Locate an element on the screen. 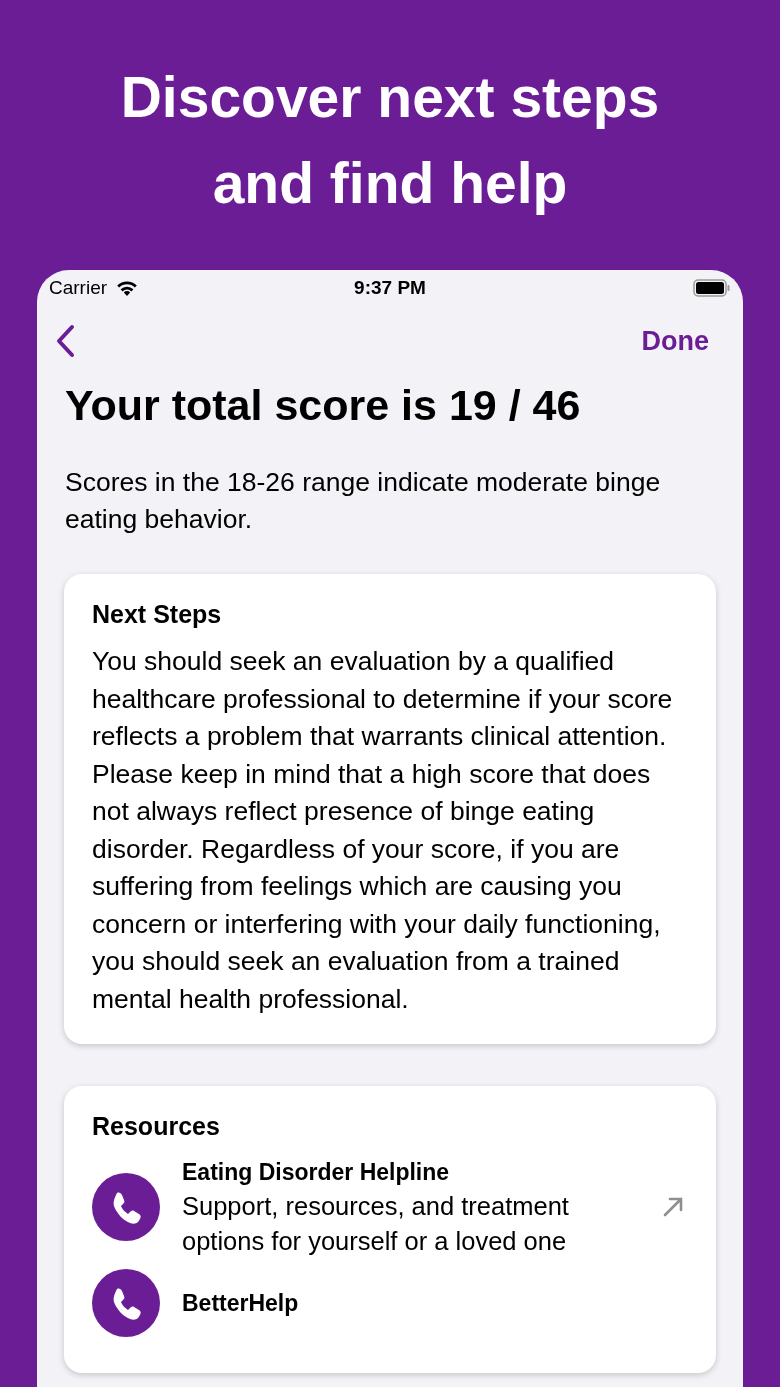 This screenshot has height=1387, width=780. status-time: 9:37 PM is located at coordinates (390, 288).